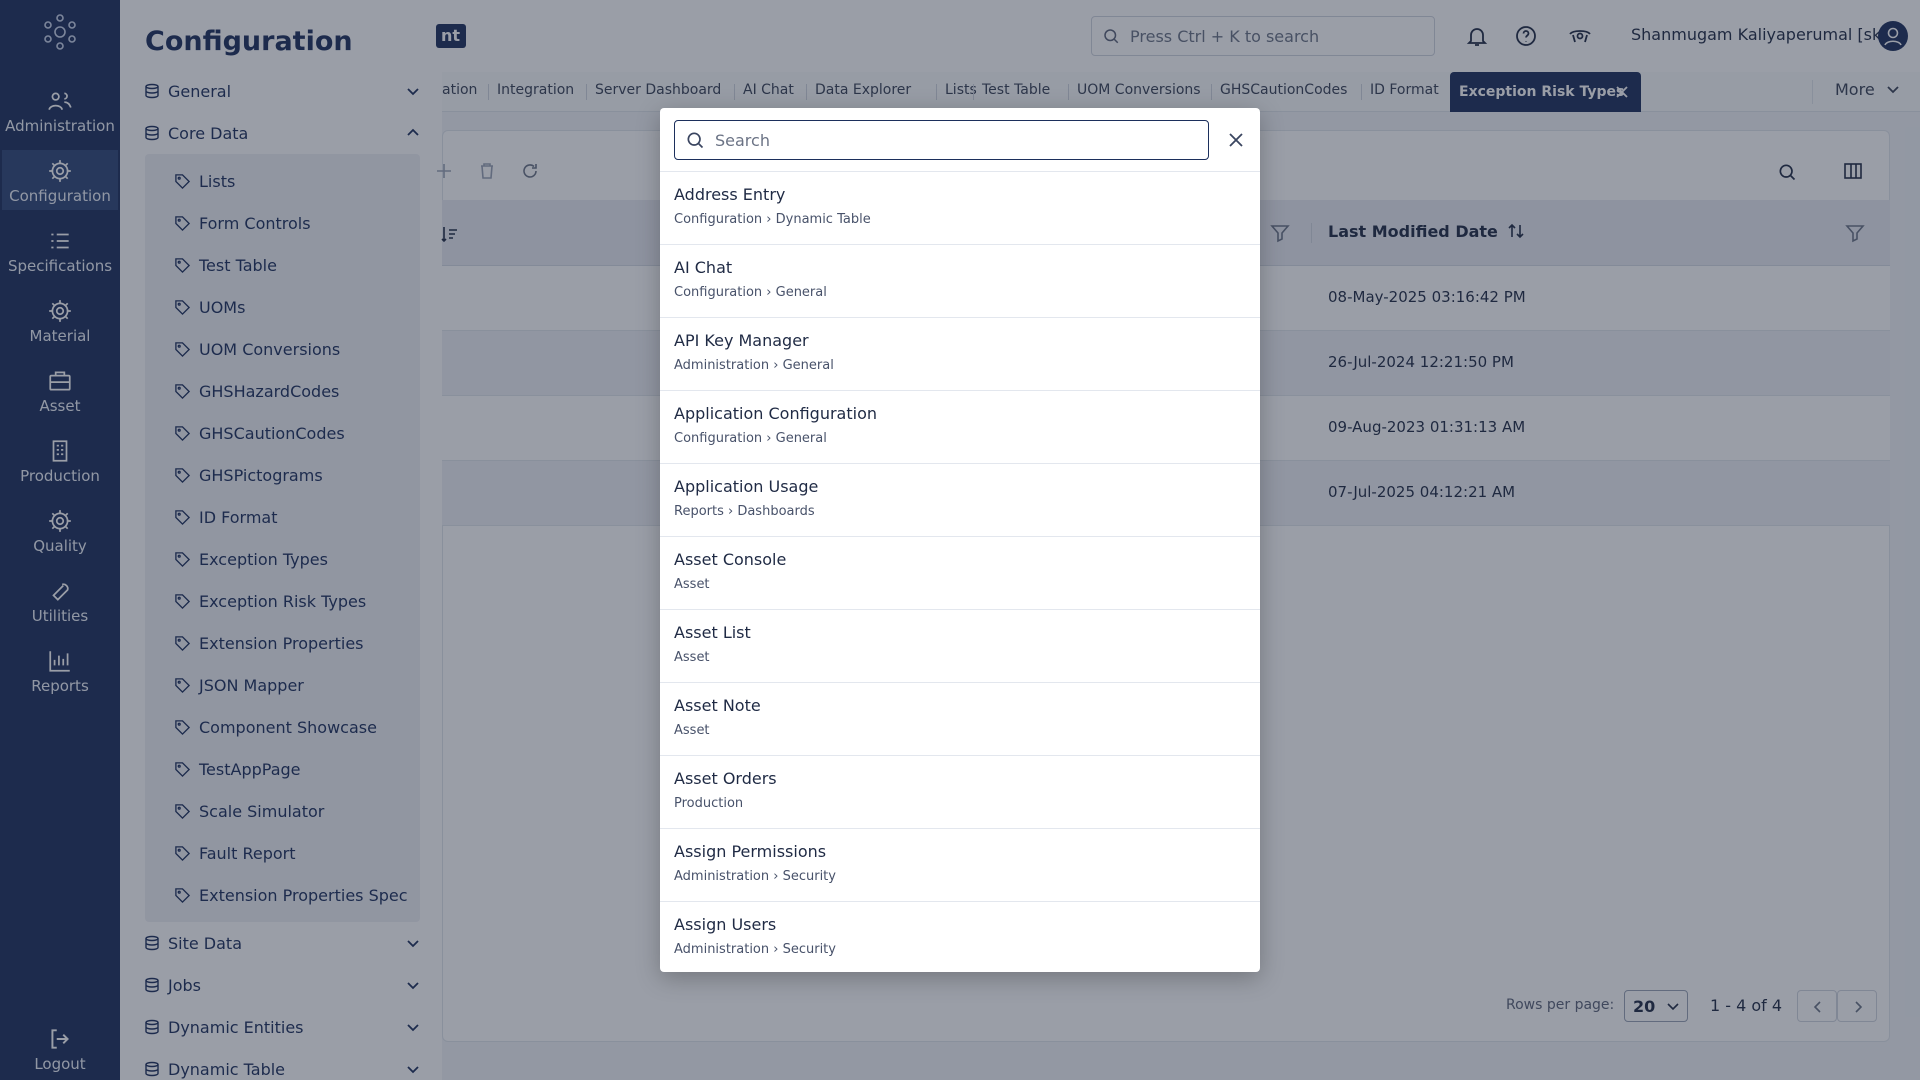 This screenshot has height=1080, width=1920. What do you see at coordinates (960, 936) in the screenshot?
I see `search-result-item: Assign Users Administration › Security` at bounding box center [960, 936].